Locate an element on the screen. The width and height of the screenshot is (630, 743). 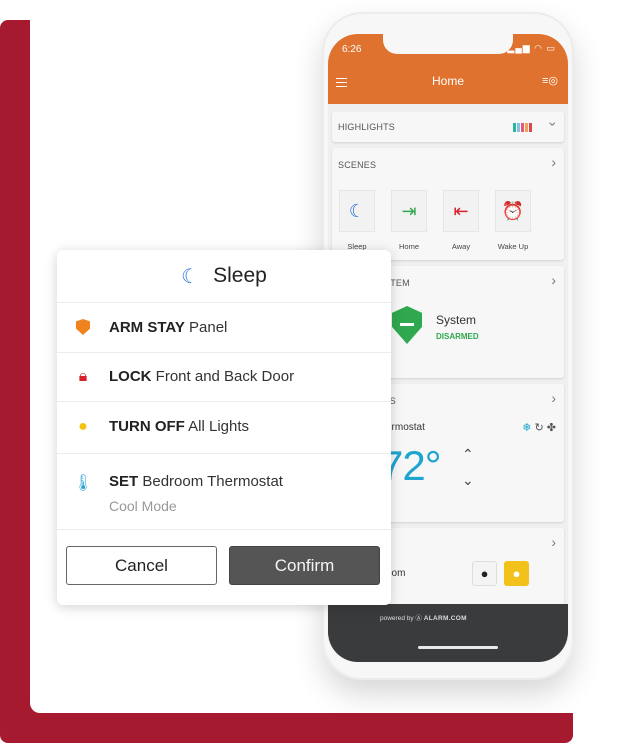
home-arrive-icon: ⇥ is located at coordinates (409, 211).